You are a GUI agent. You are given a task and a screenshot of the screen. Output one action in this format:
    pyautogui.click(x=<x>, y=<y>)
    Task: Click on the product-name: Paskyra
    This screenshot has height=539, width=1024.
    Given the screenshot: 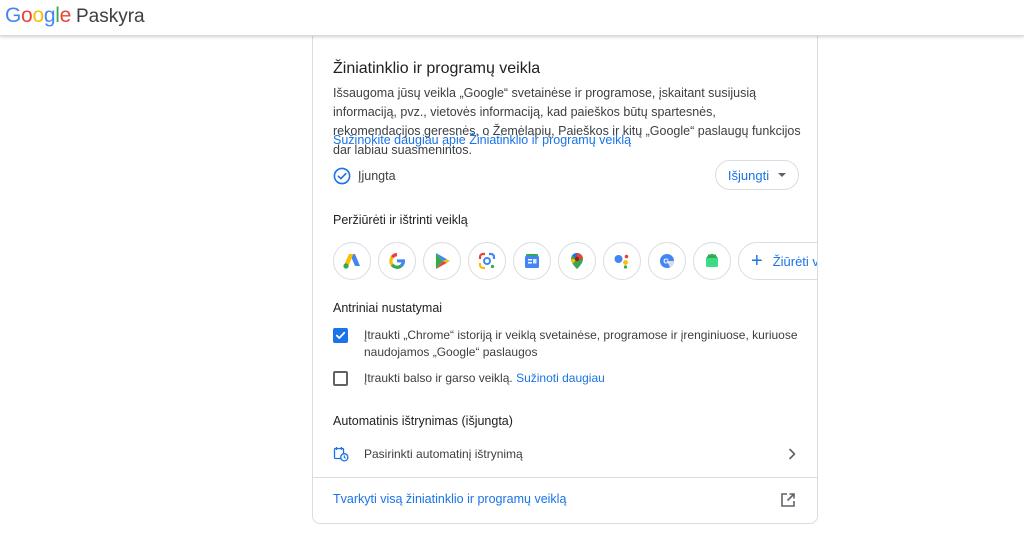 What is the action you would take?
    pyautogui.click(x=110, y=16)
    